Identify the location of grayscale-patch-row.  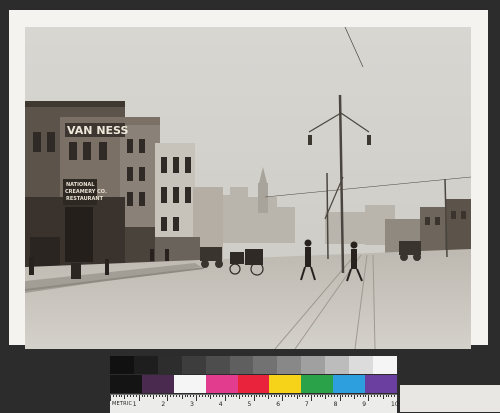
(253, 365).